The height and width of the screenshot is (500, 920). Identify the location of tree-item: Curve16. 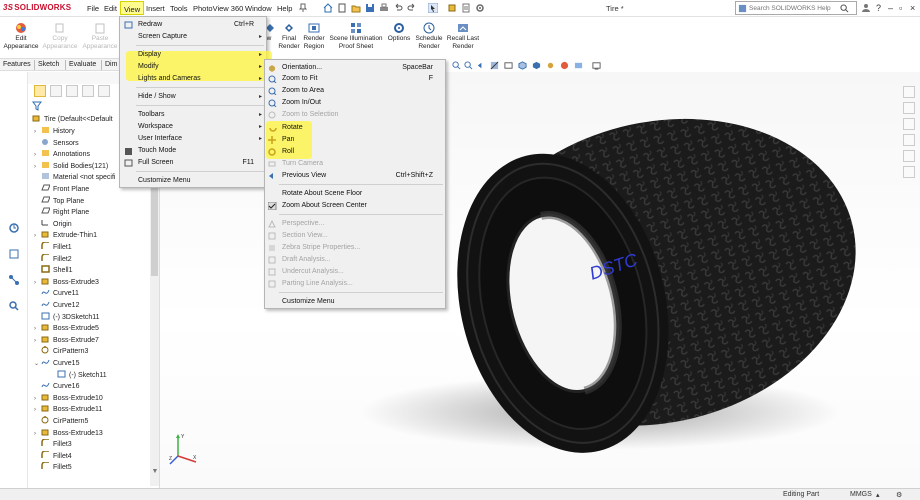
(56, 386).